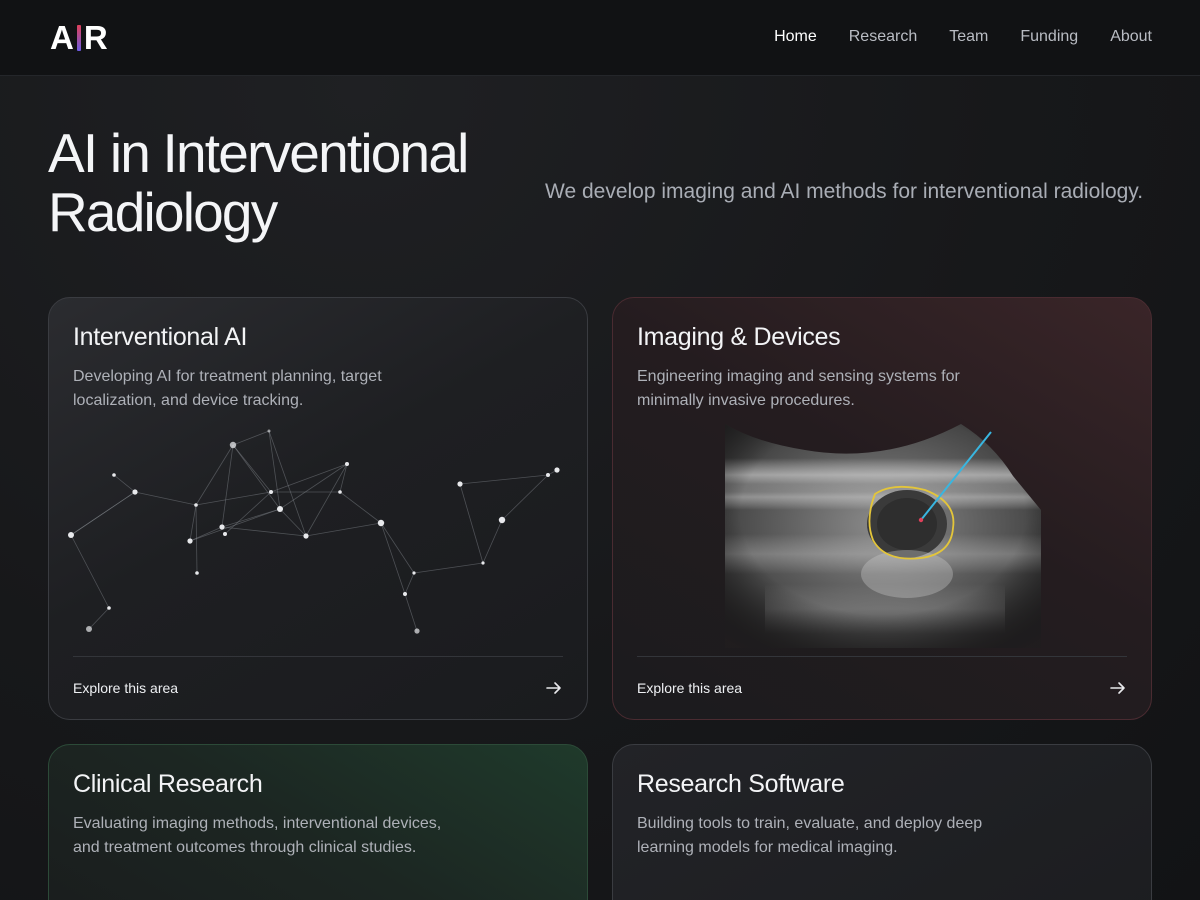 This screenshot has width=1200, height=900. What do you see at coordinates (1131, 37) in the screenshot?
I see `nav-about: About` at bounding box center [1131, 37].